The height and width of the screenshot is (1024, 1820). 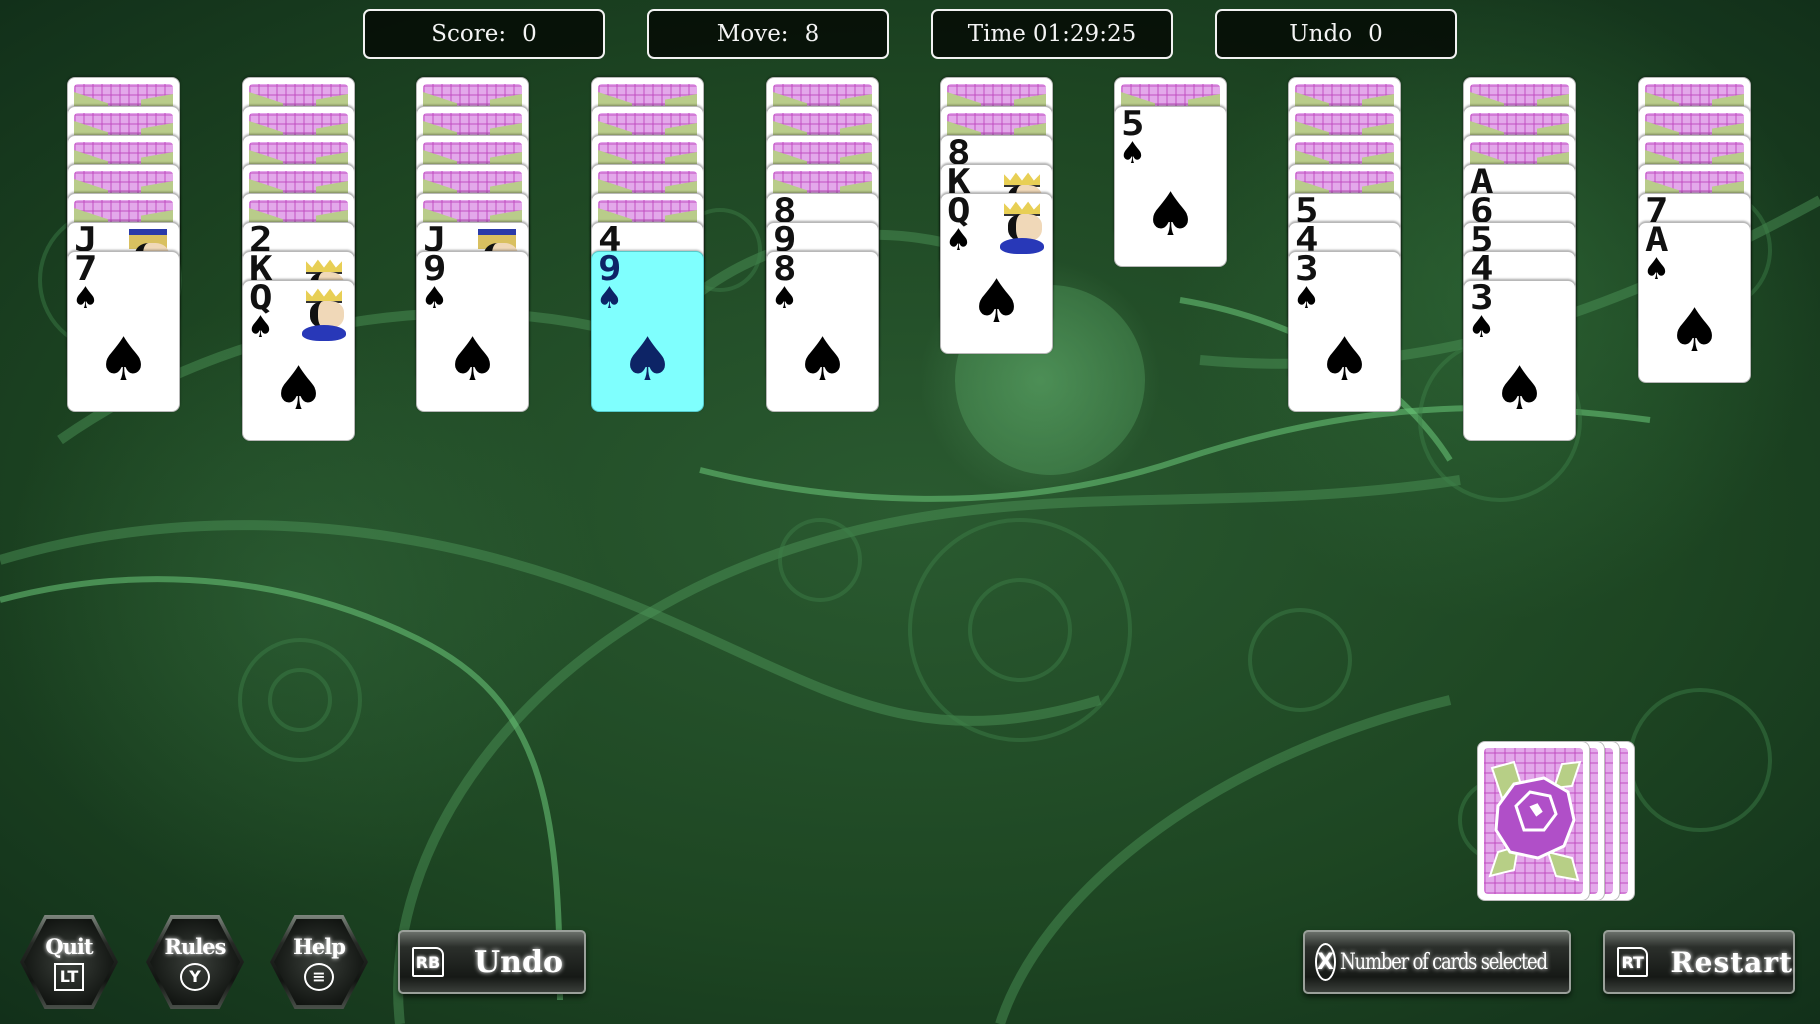 What do you see at coordinates (86, 270) in the screenshot?
I see `card-rank: 7` at bounding box center [86, 270].